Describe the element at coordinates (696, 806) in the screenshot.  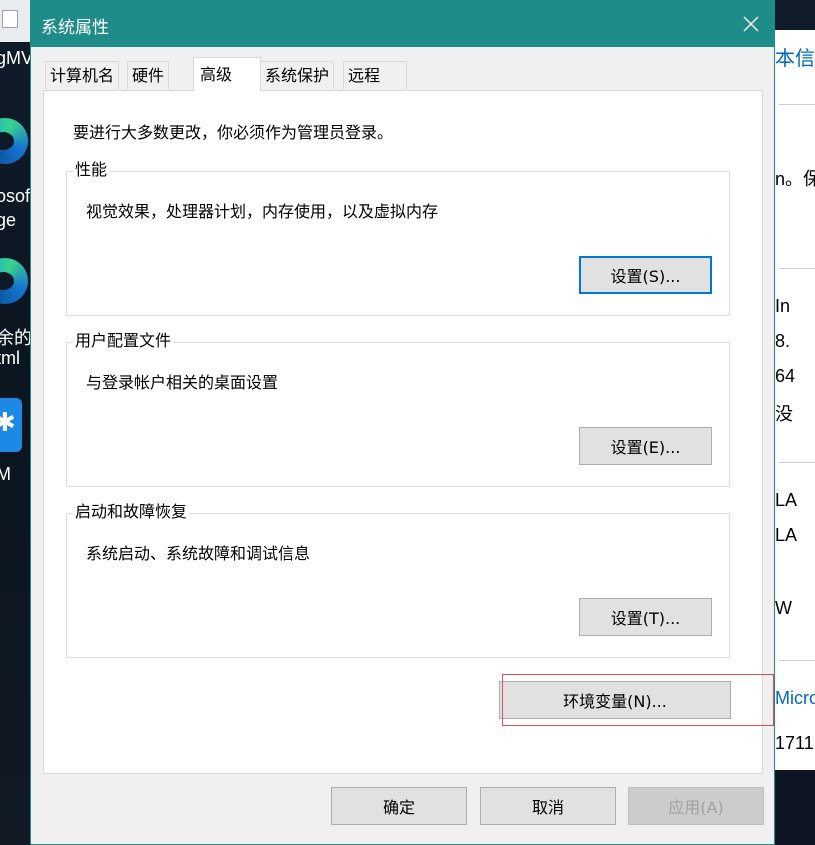
I see `apply-button: 应用(A)` at that location.